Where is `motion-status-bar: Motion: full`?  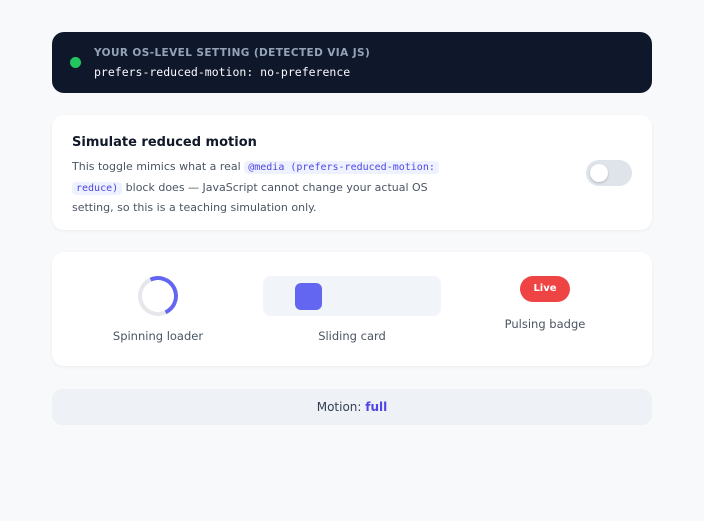
motion-status-bar: Motion: full is located at coordinates (352, 407).